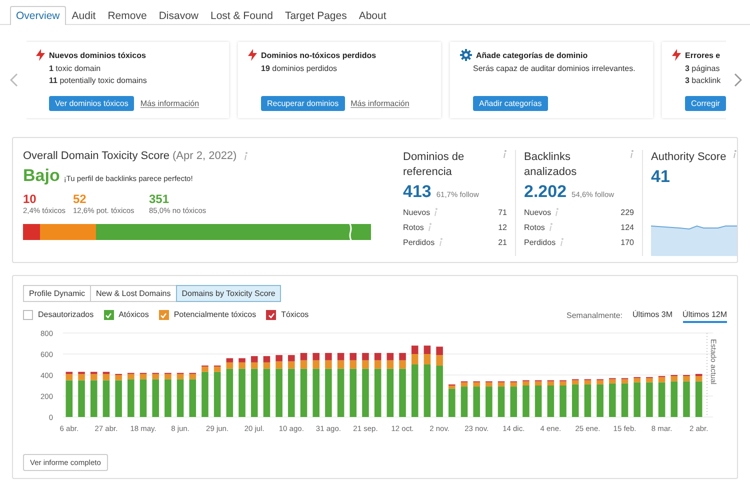 This screenshot has width=750, height=486. What do you see at coordinates (502, 227) in the screenshot?
I see `stat-number: 12` at bounding box center [502, 227].